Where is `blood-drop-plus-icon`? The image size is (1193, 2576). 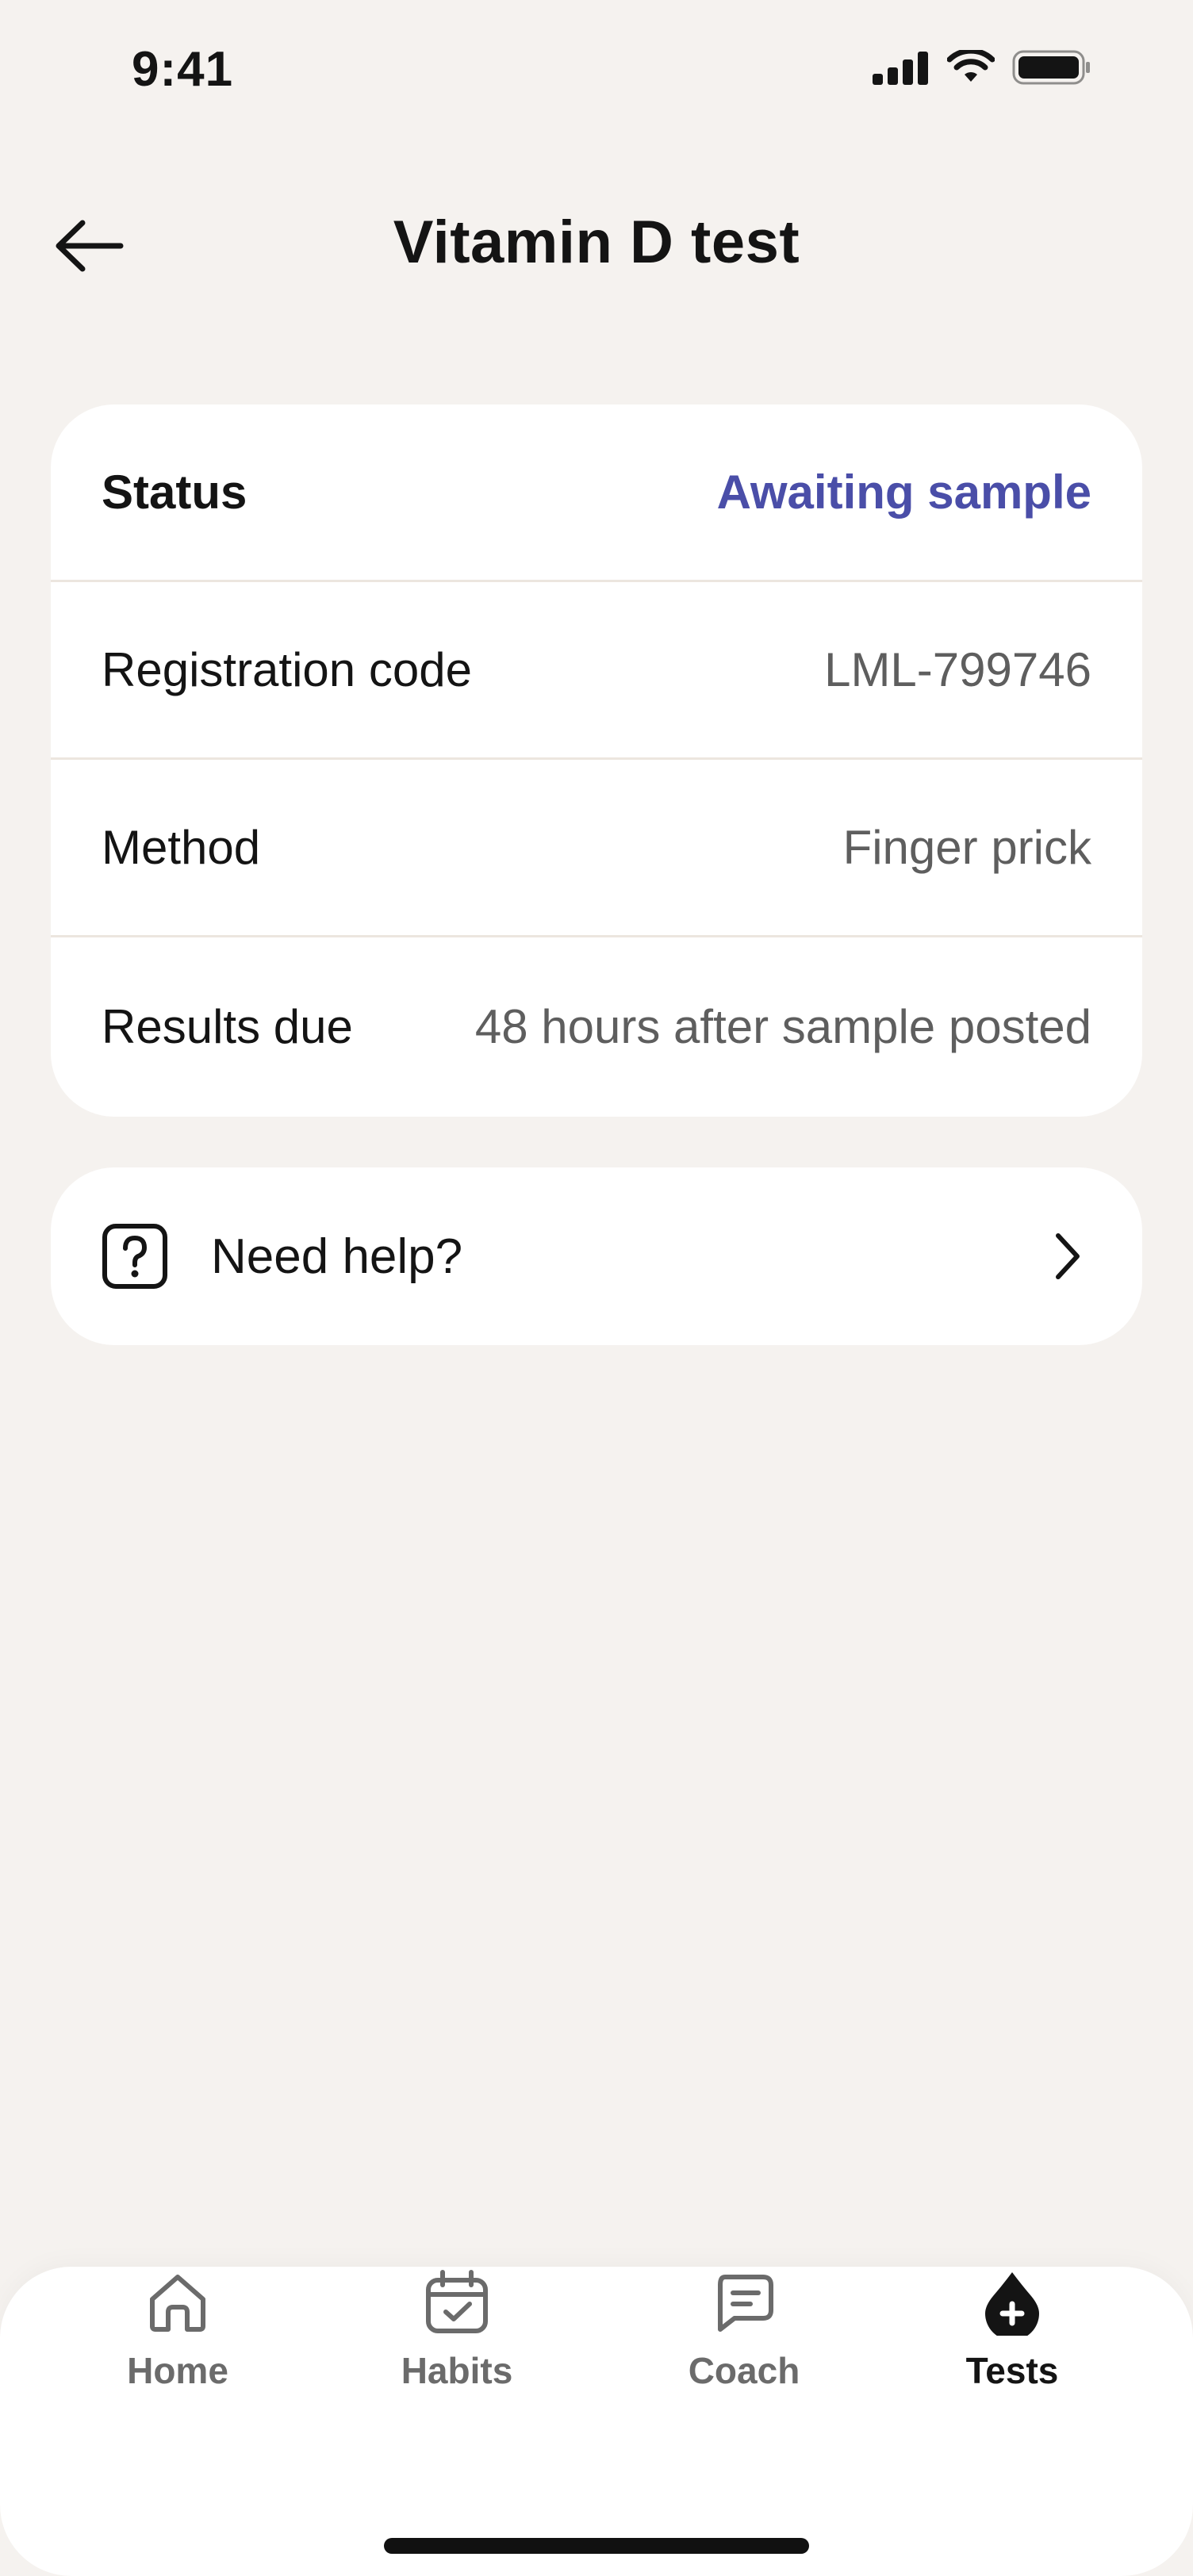
blood-drop-plus-icon is located at coordinates (1012, 2302).